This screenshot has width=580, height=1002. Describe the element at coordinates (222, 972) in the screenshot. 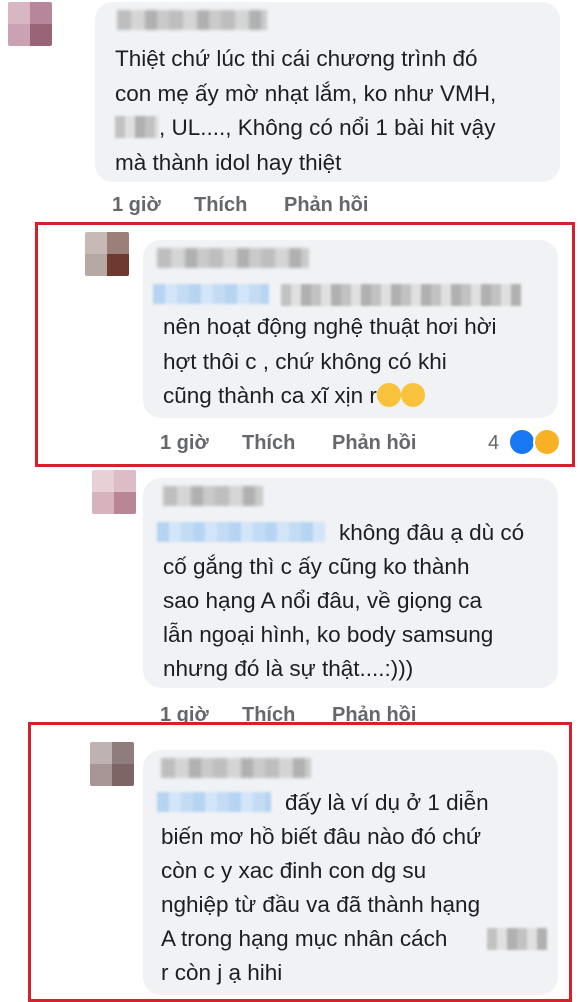

I see `comment-line: r còn j ạ hihi` at that location.